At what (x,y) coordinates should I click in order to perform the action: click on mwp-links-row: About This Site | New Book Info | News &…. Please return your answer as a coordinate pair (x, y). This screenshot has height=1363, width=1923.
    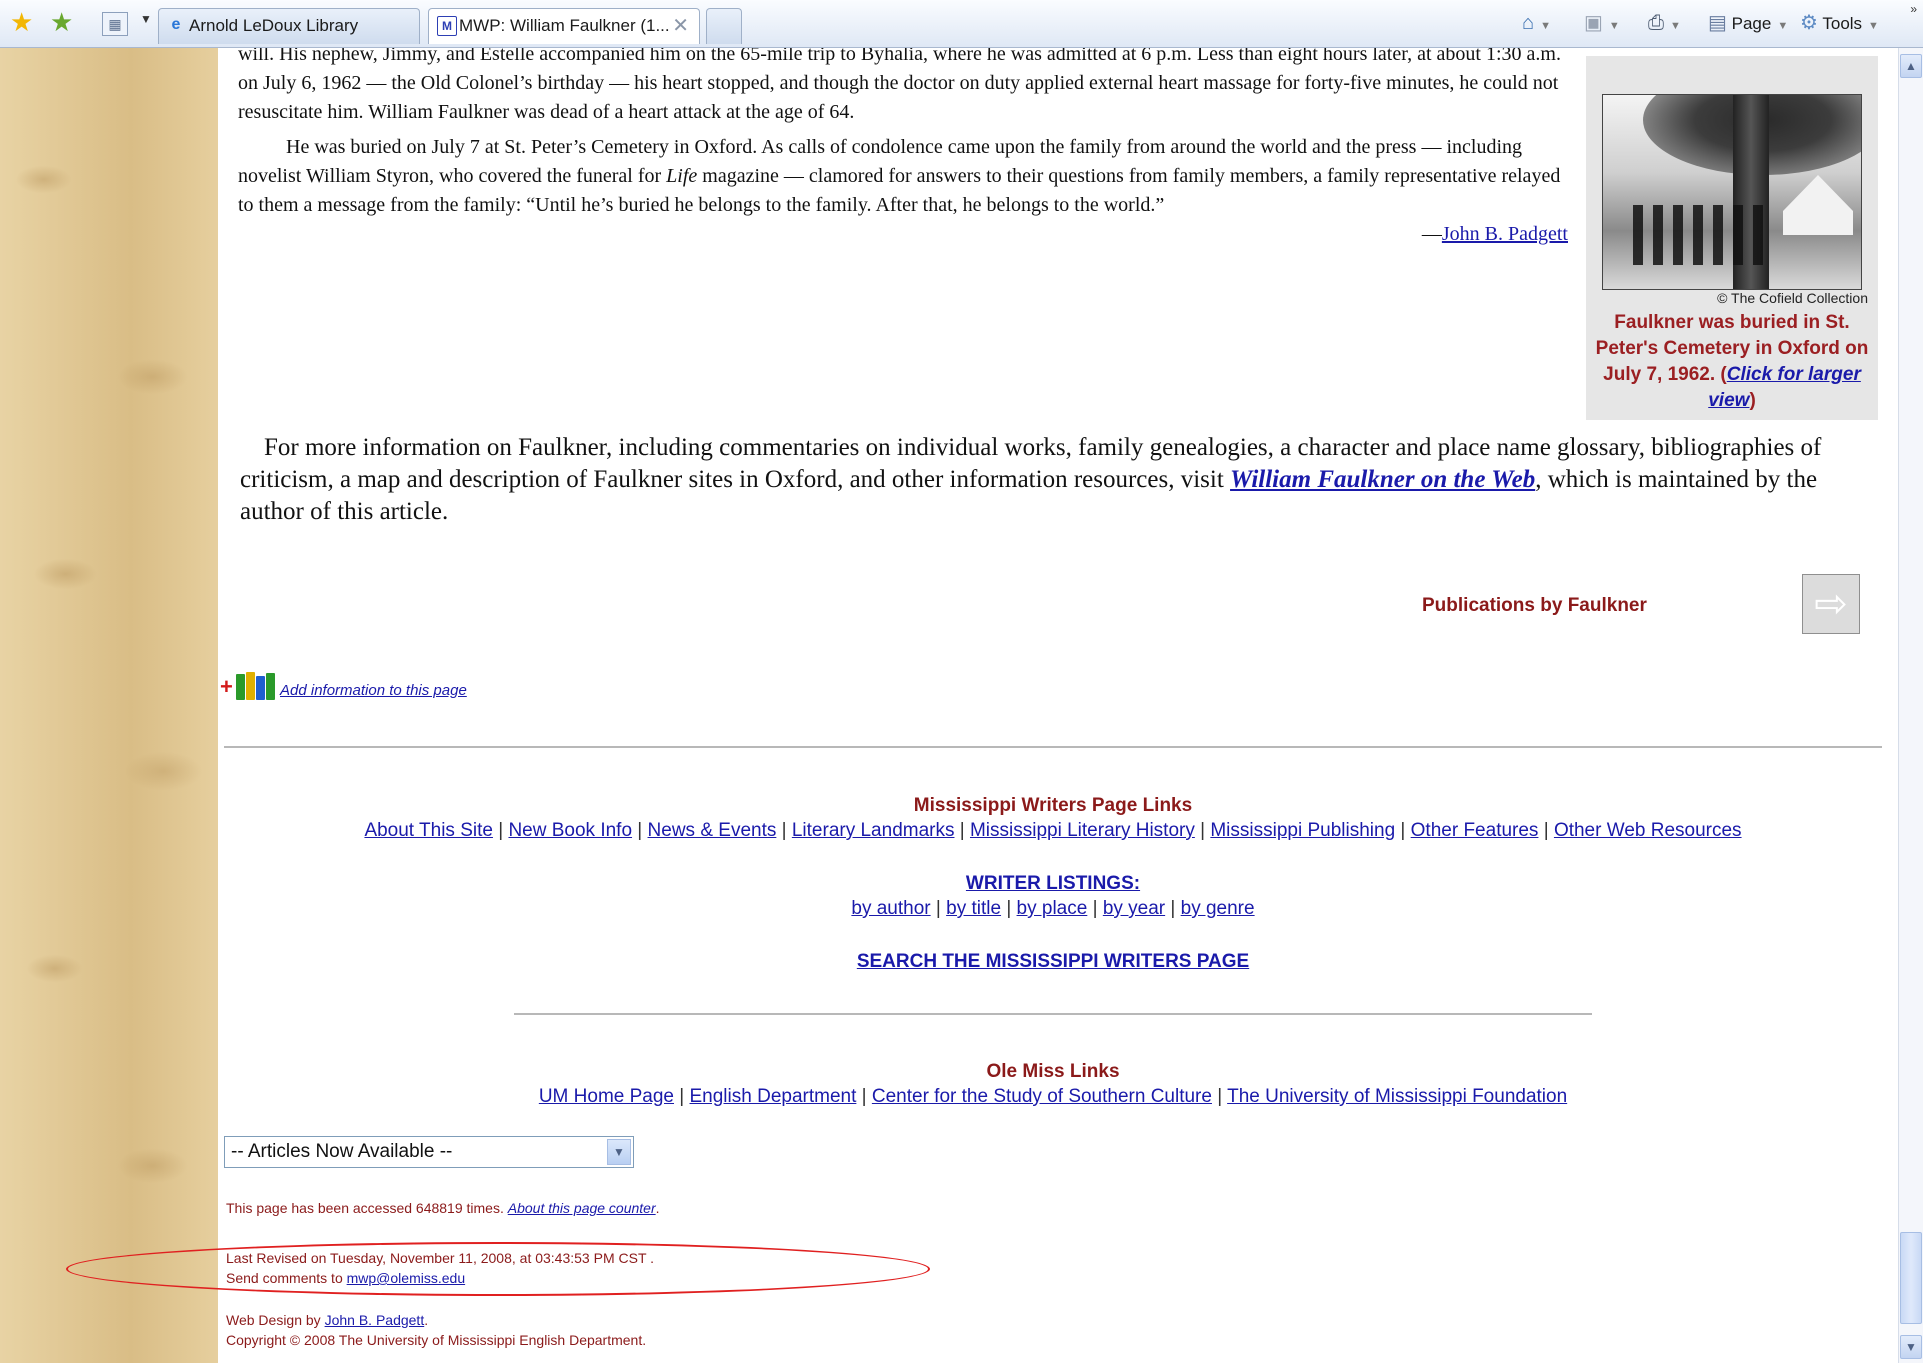
    Looking at the image, I should click on (1053, 830).